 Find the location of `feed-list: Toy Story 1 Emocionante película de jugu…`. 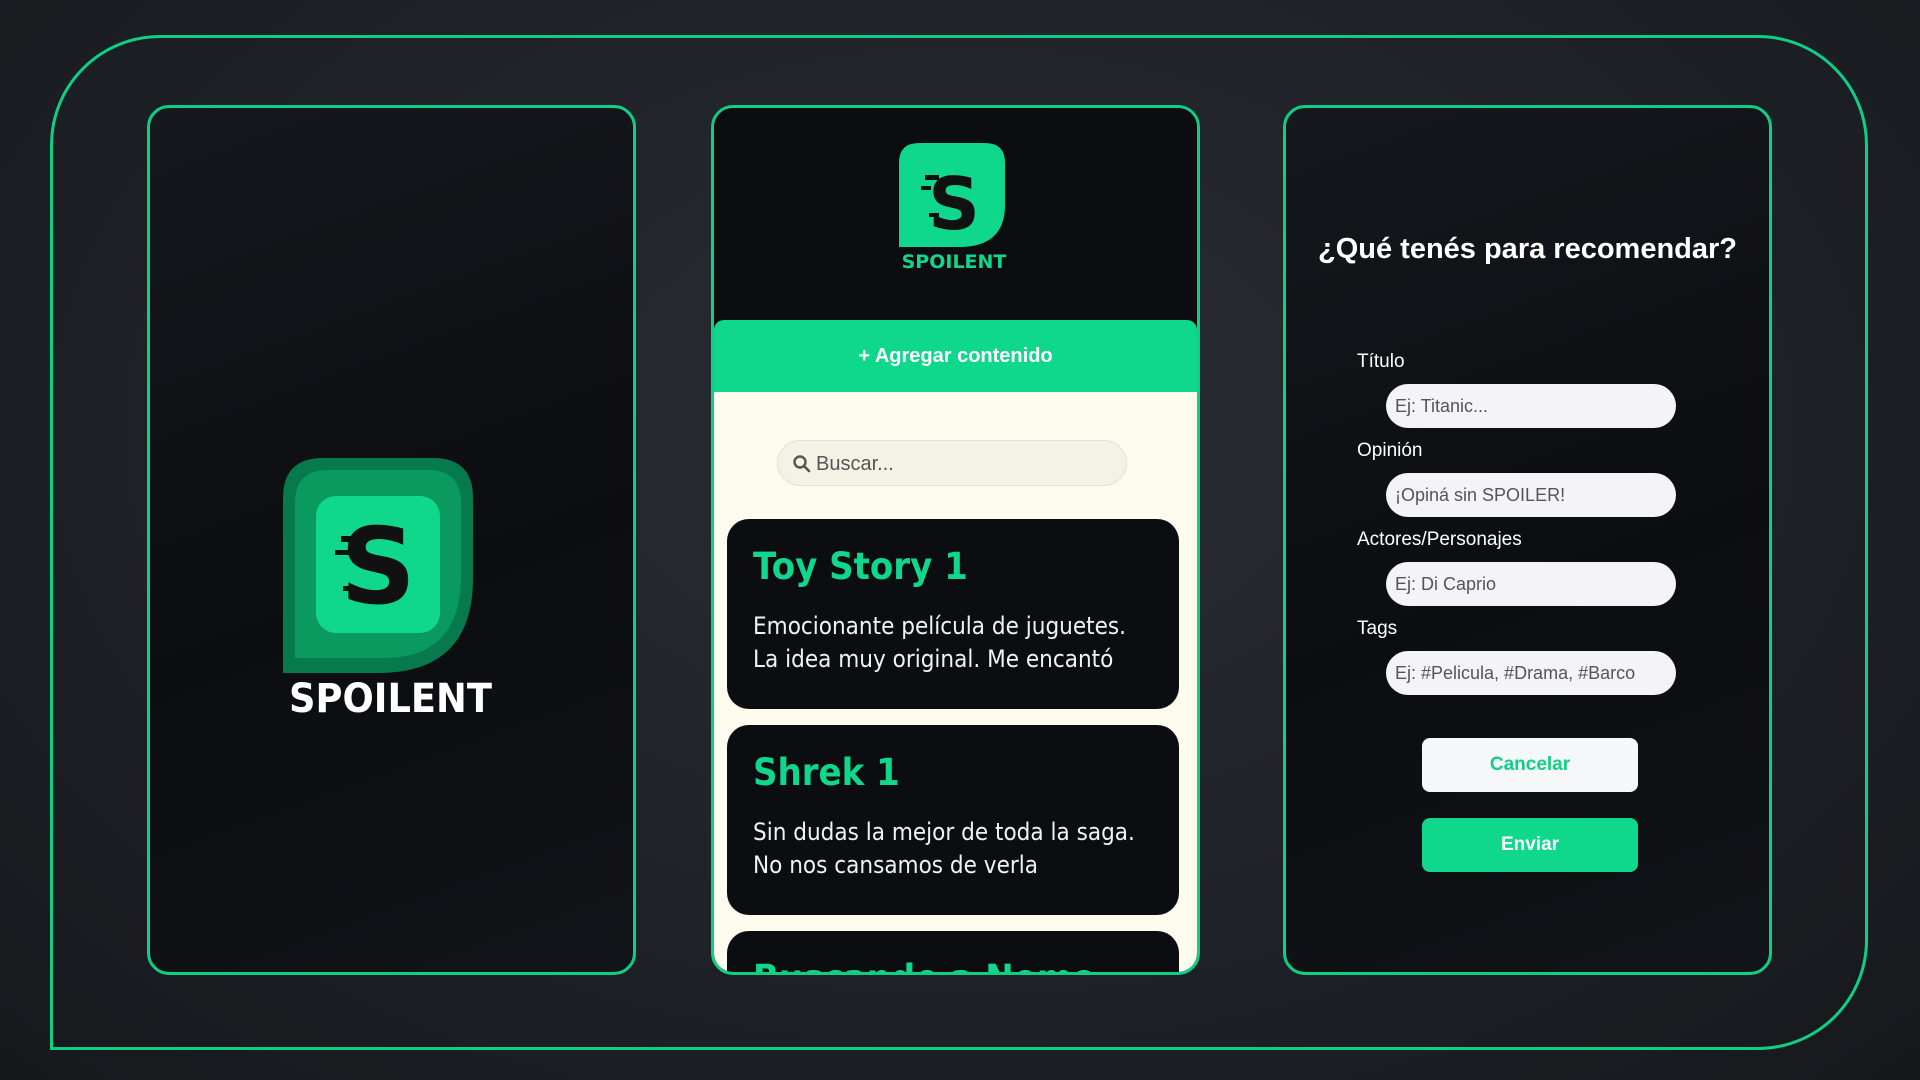

feed-list: Toy Story 1 Emocionante película de jugu… is located at coordinates (955, 682).